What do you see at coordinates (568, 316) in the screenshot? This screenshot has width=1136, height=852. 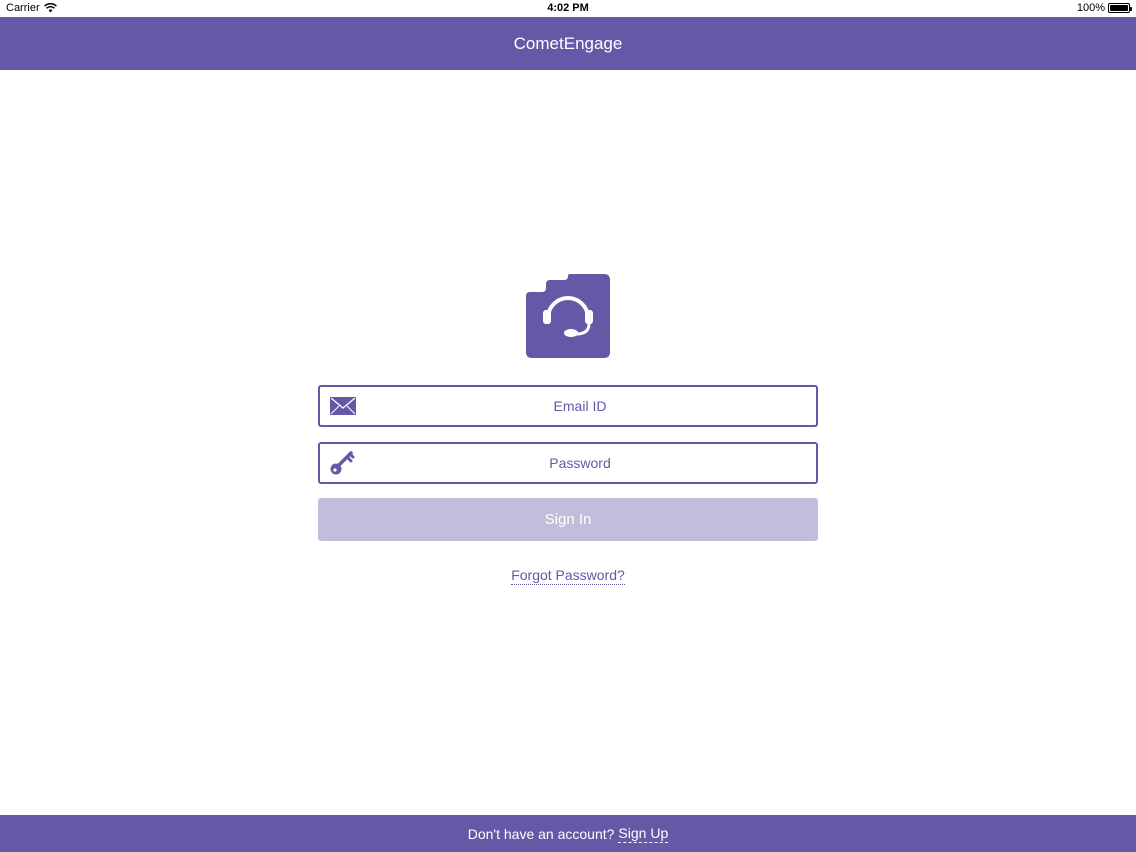 I see `headset-icon` at bounding box center [568, 316].